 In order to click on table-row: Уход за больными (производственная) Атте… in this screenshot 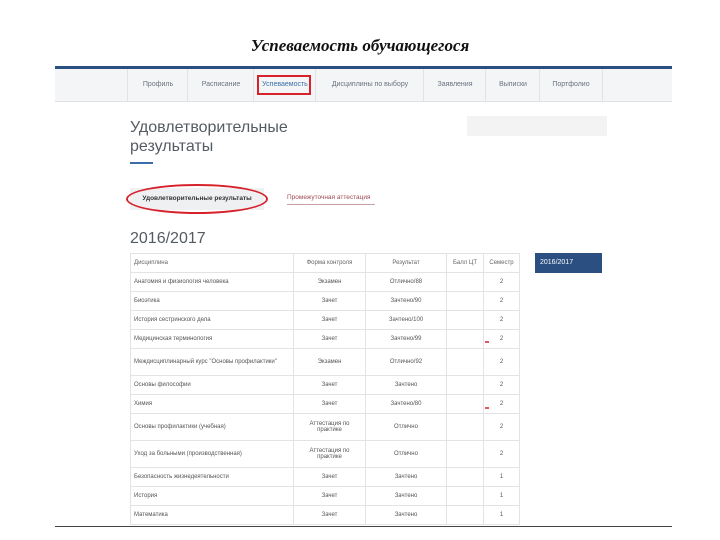, I will do `click(325, 454)`.